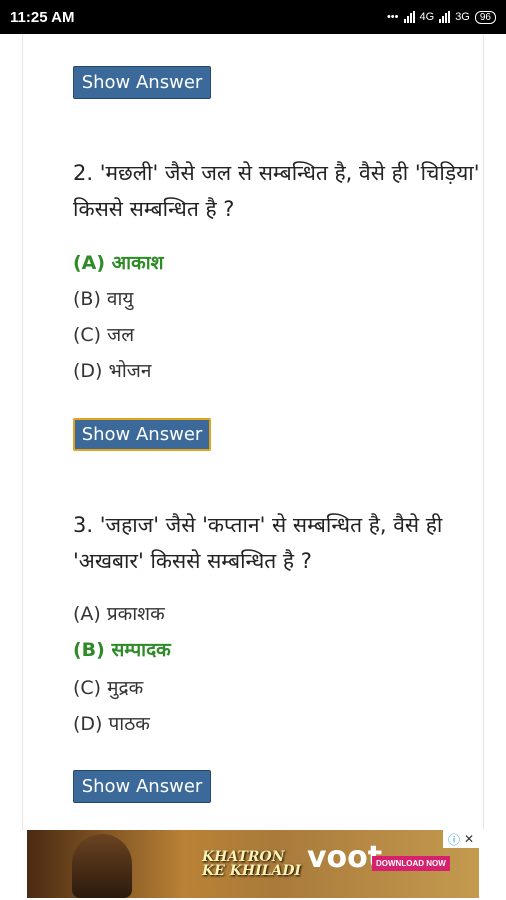 This screenshot has width=506, height=900. I want to click on ad-logo-line-1: KHATRON, so click(243, 857).